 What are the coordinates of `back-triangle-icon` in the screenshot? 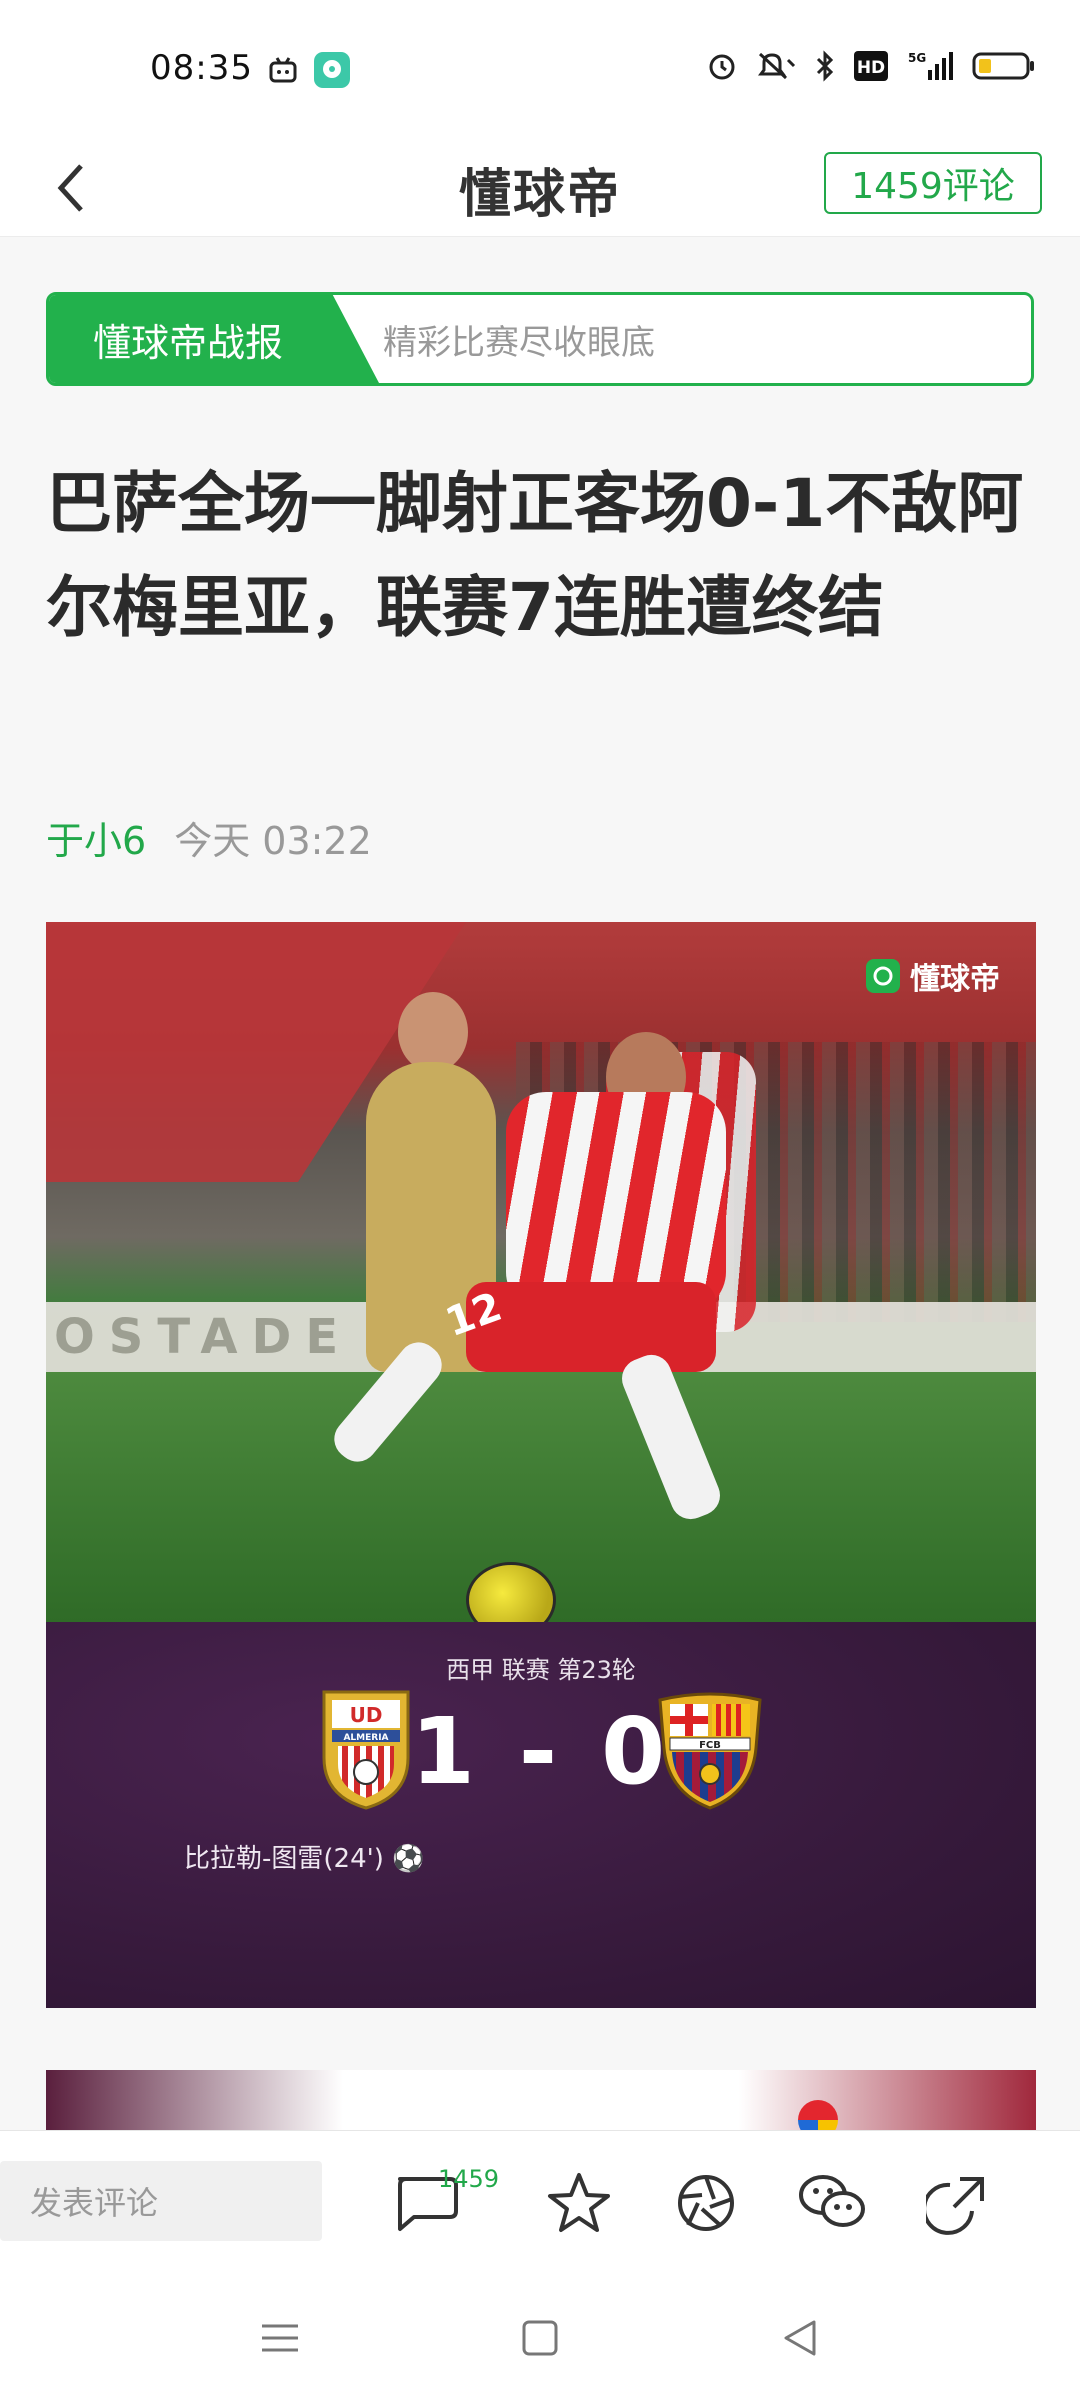 It's located at (800, 2338).